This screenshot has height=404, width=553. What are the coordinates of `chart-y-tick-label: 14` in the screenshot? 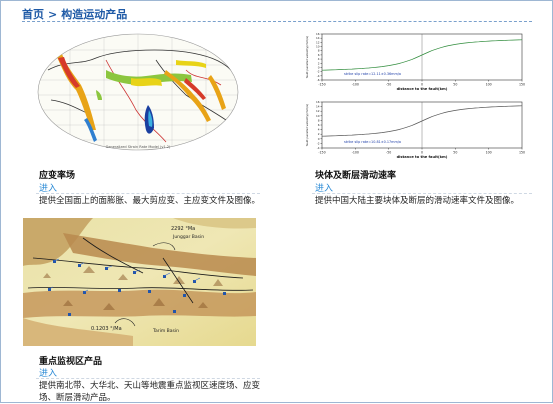 It's located at (318, 107).